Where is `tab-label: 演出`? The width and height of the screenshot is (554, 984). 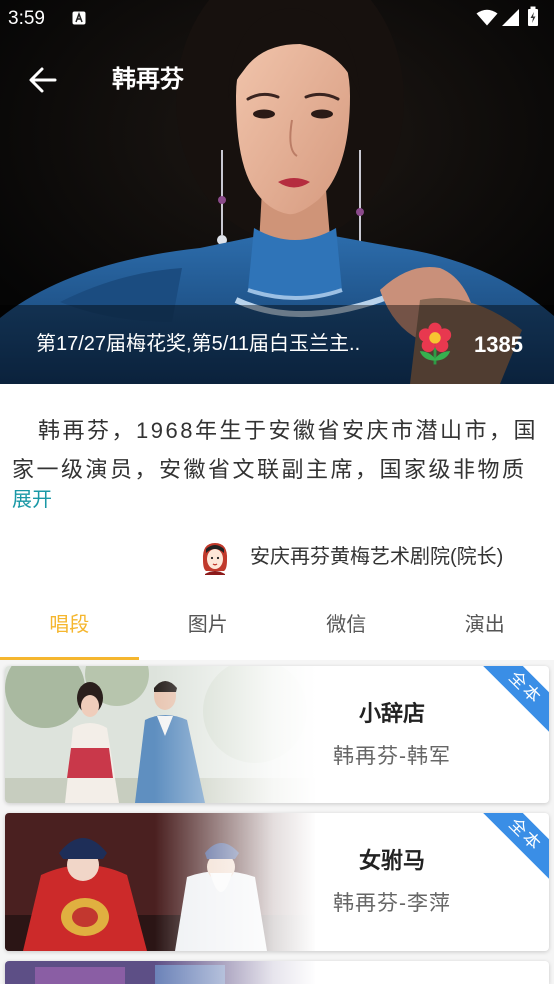 tab-label: 演出 is located at coordinates (484, 625).